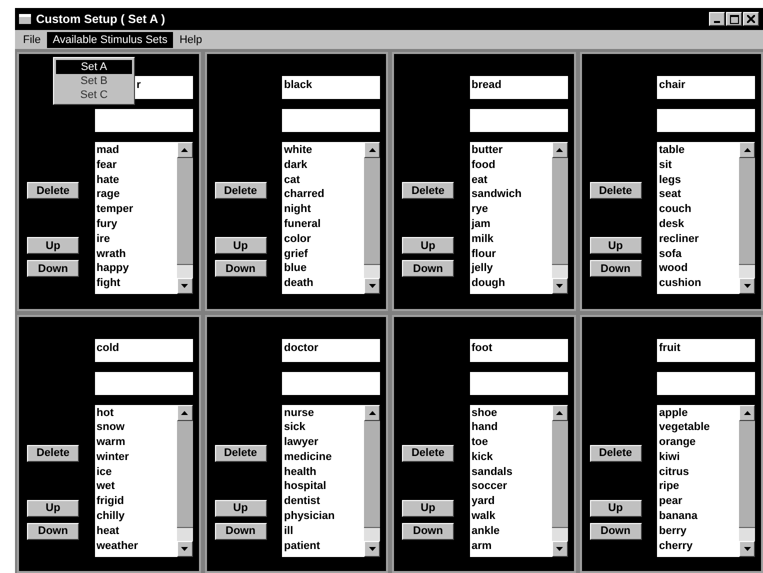 This screenshot has width=763, height=573. I want to click on word-list: hot snow warm winter ice wet frigid chilly heat weather, so click(143, 480).